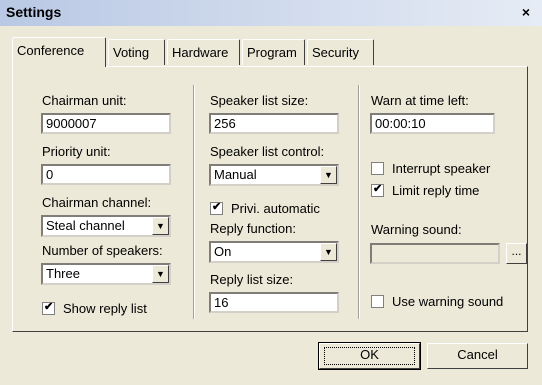 This screenshot has width=542, height=385. I want to click on tab-hardware: Hardware, so click(203, 52).